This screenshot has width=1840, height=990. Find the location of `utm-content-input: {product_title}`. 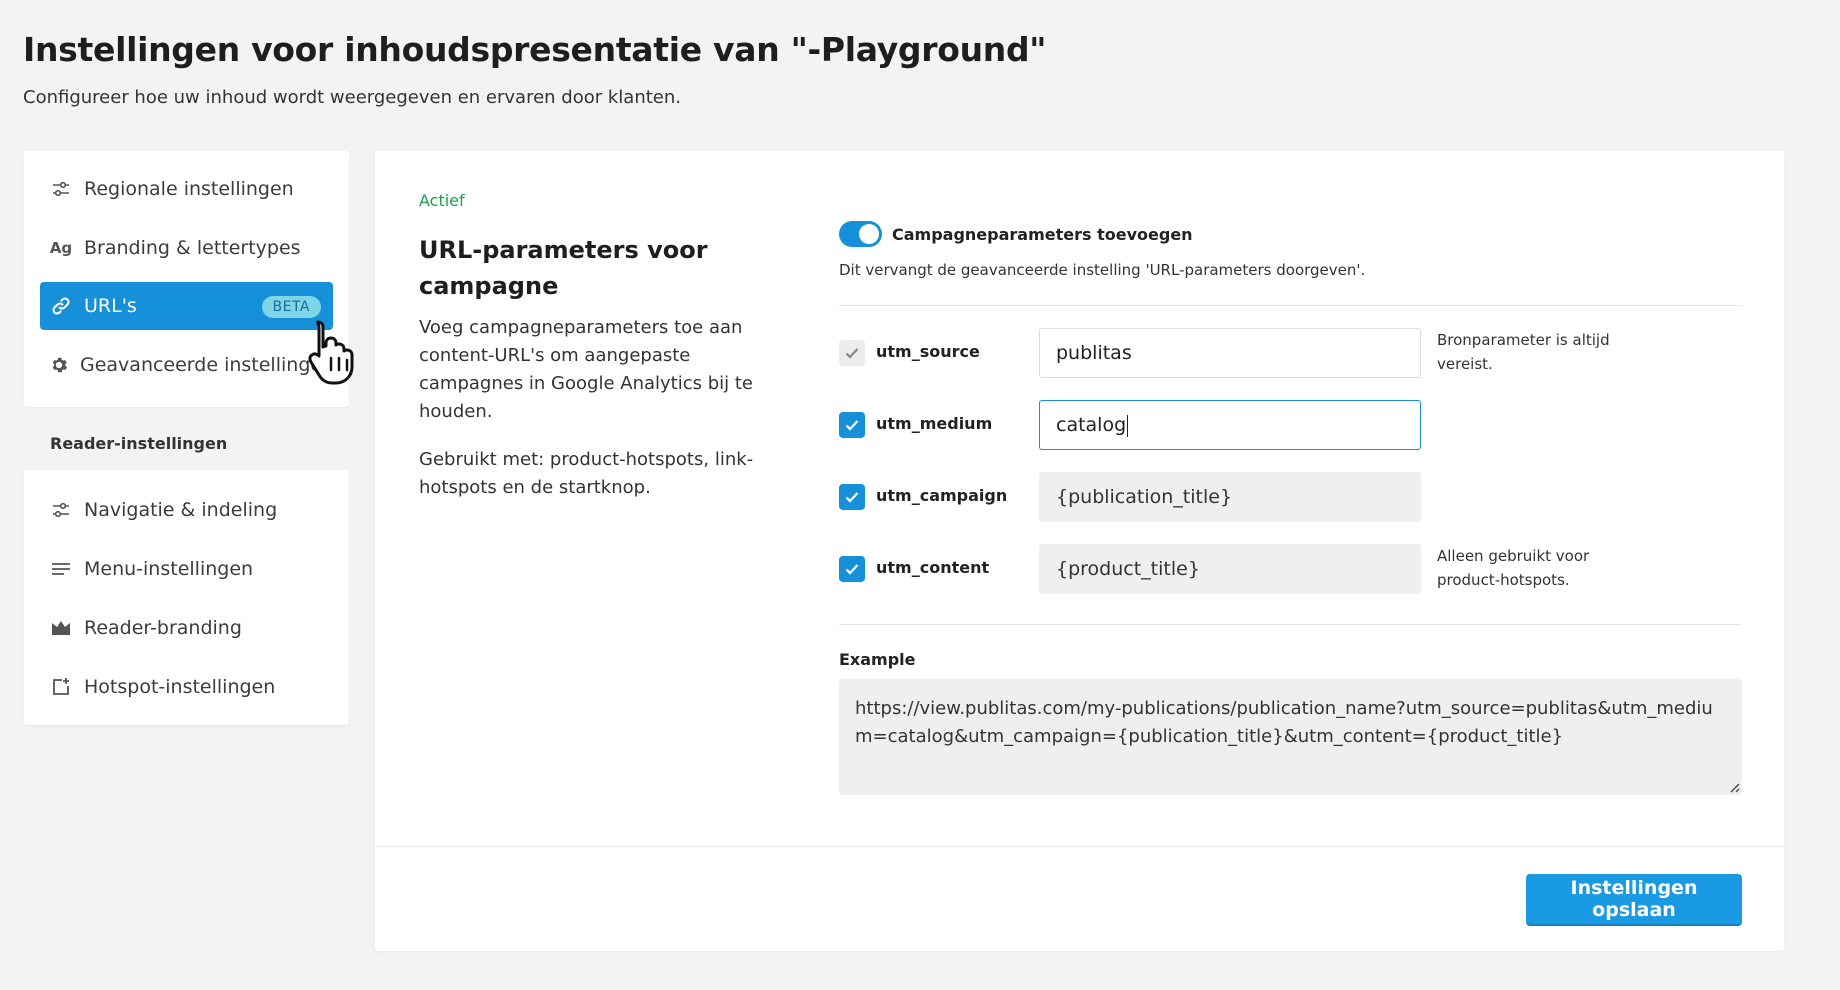

utm-content-input: {product_title} is located at coordinates (1230, 569).